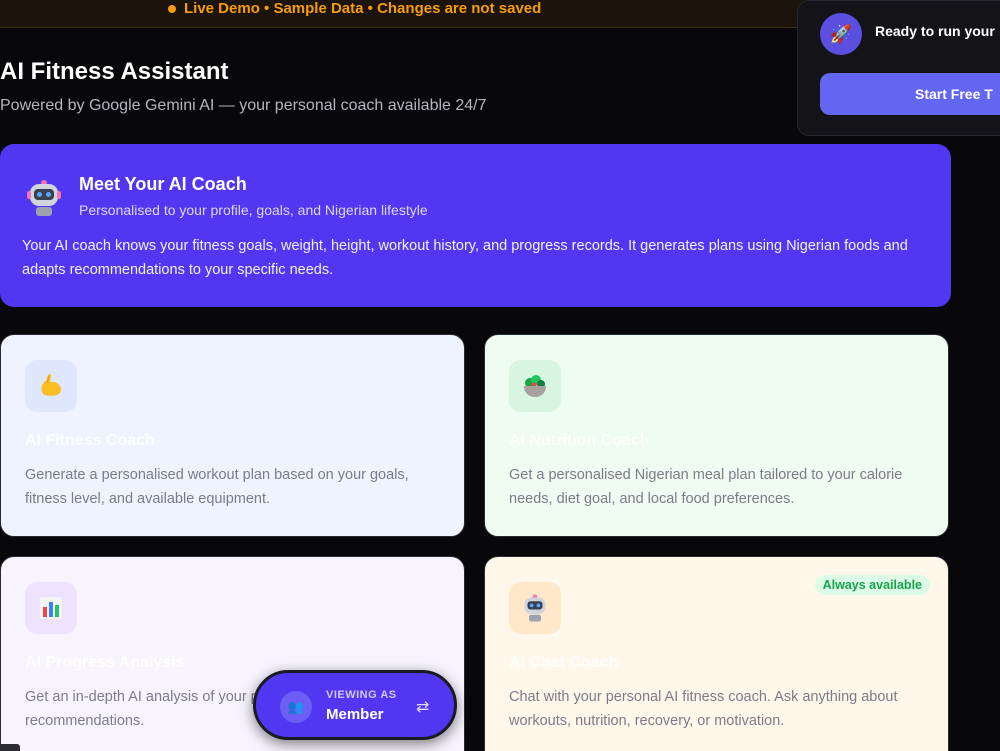  Describe the element at coordinates (105, 662) in the screenshot. I see `tool-title: AI Progress Analysis` at that location.